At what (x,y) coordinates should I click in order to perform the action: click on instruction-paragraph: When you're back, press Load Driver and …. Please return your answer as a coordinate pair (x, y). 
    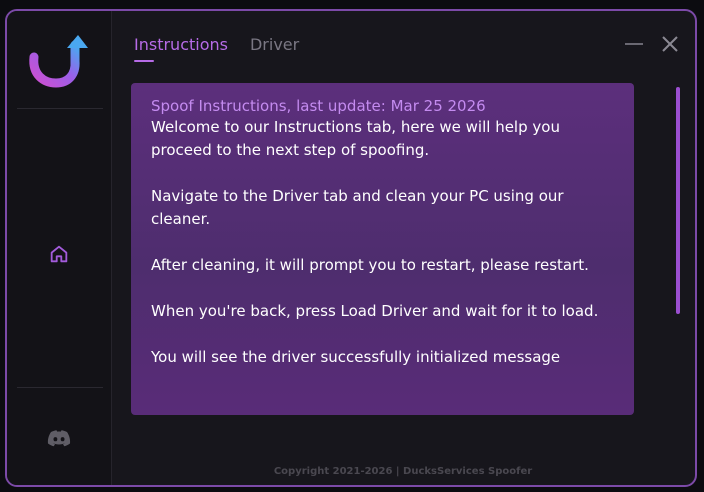
    Looking at the image, I should click on (375, 311).